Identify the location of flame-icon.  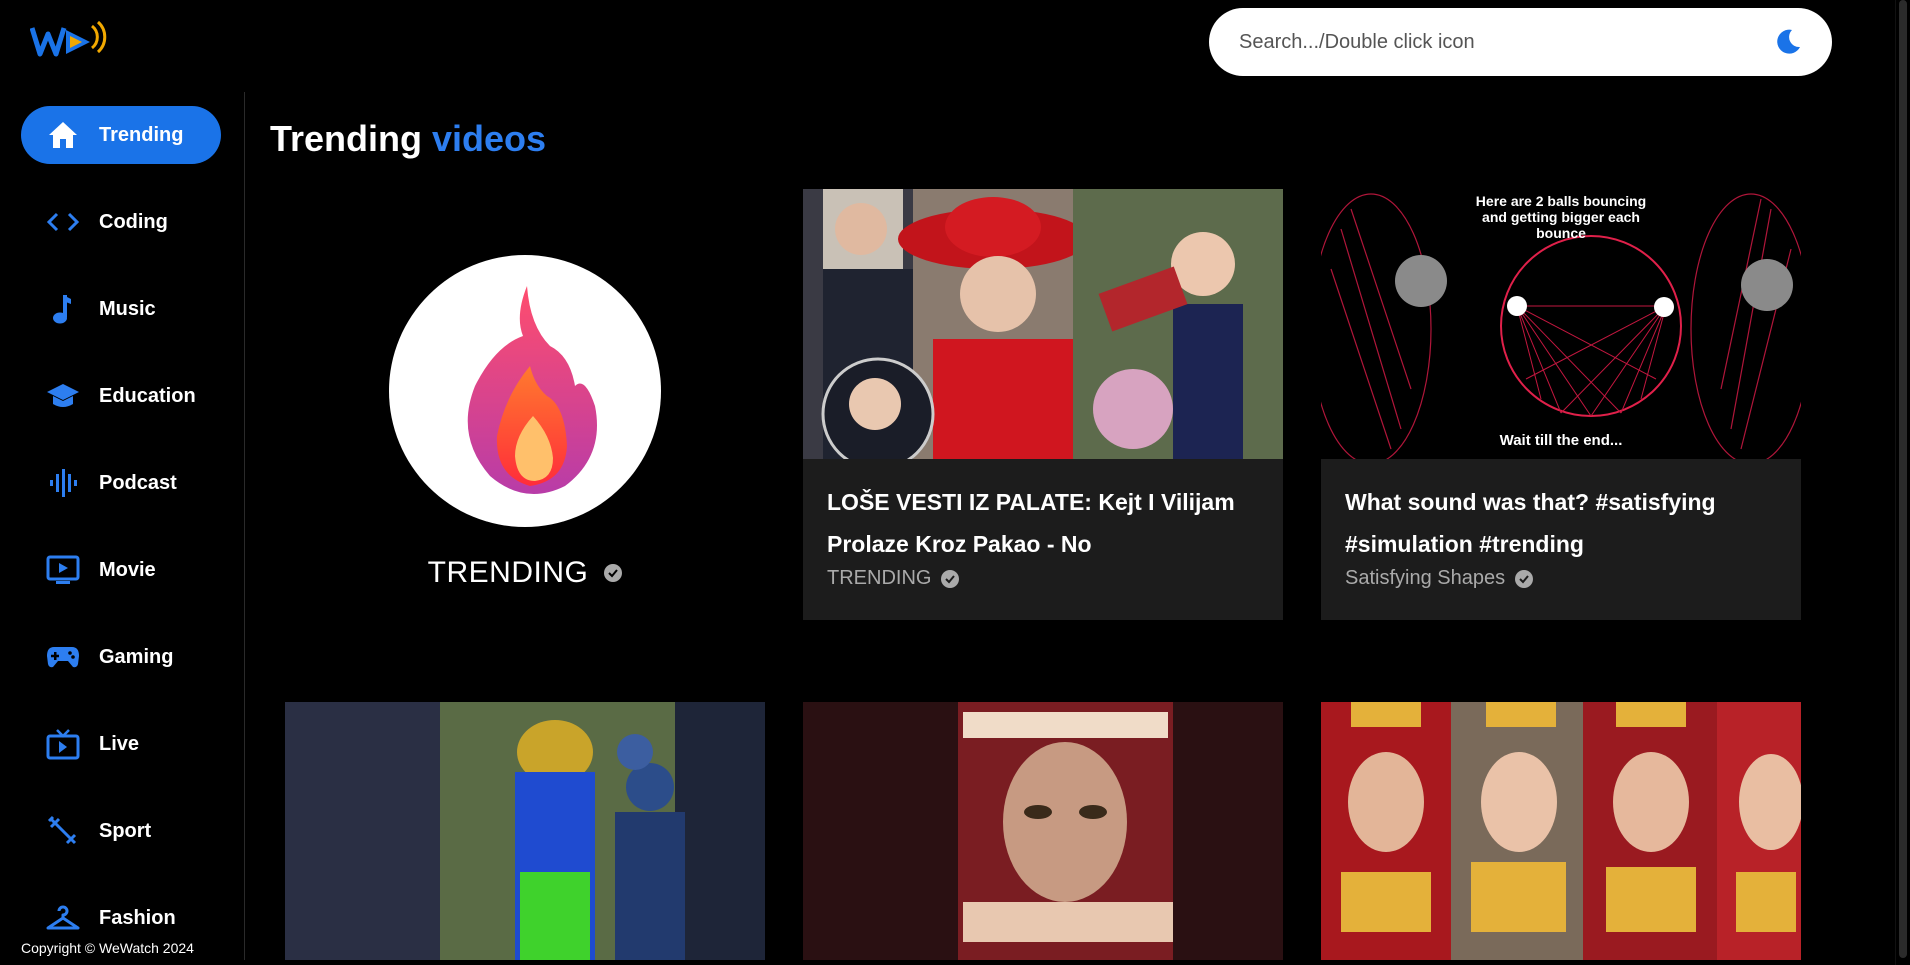
(532, 390).